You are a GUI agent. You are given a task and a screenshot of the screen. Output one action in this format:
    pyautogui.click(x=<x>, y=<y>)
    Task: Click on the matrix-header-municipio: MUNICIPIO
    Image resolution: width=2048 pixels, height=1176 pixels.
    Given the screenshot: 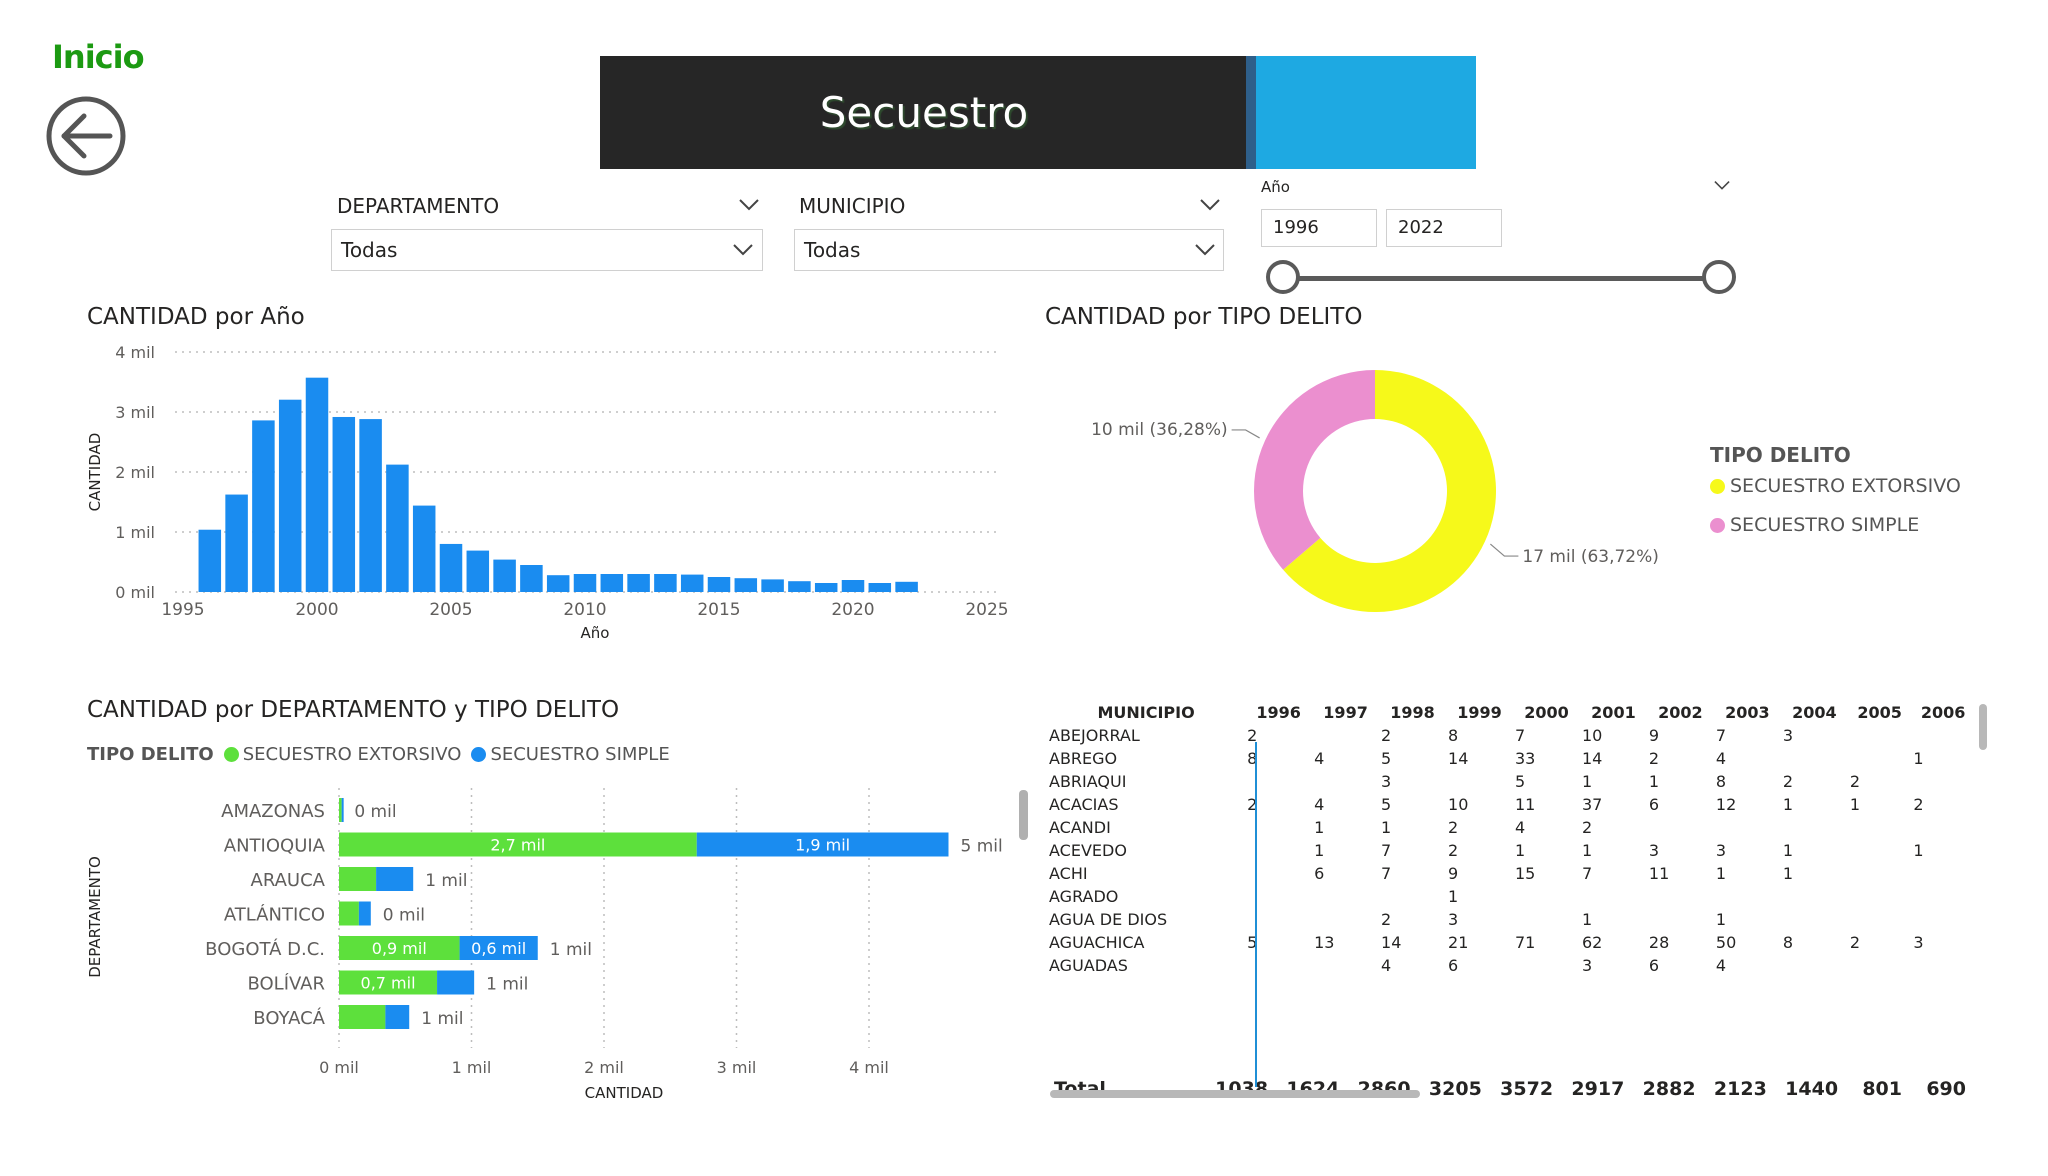 What is the action you would take?
    pyautogui.click(x=1146, y=712)
    